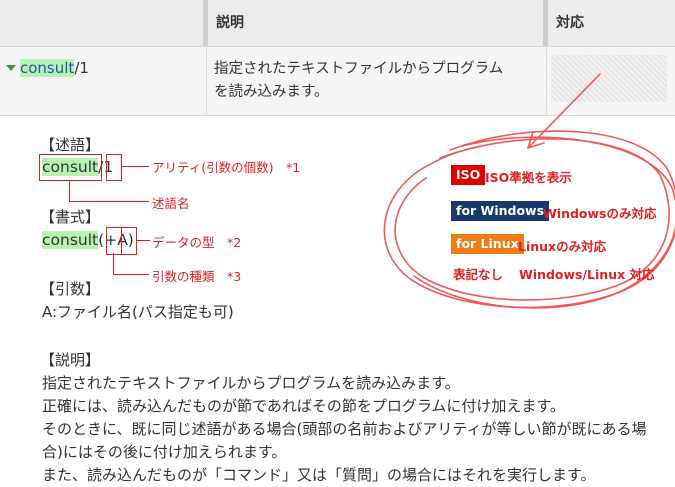 The height and width of the screenshot is (487, 675). I want to click on iso-badge: ISO, so click(468, 175).